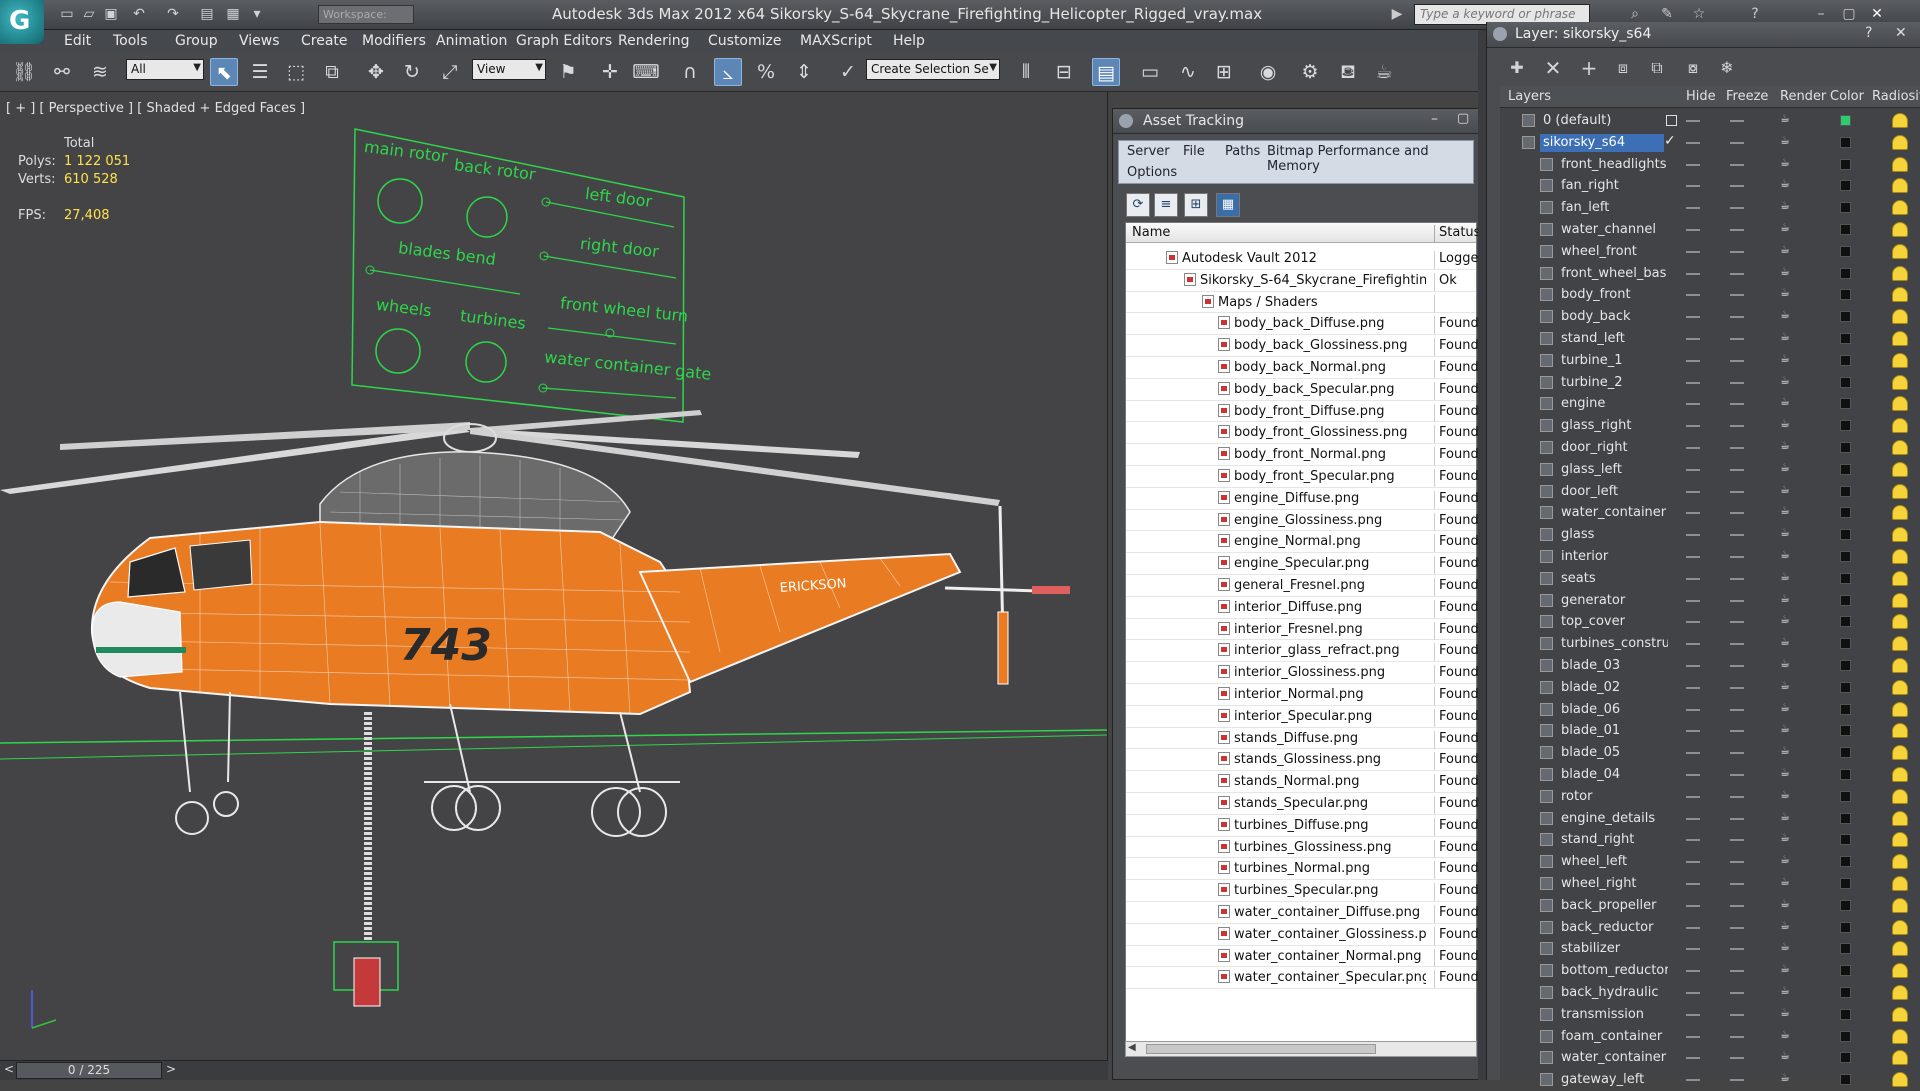 The image size is (1920, 1091). Describe the element at coordinates (1166, 205) in the screenshot. I see `list-view-icon: ≡` at that location.